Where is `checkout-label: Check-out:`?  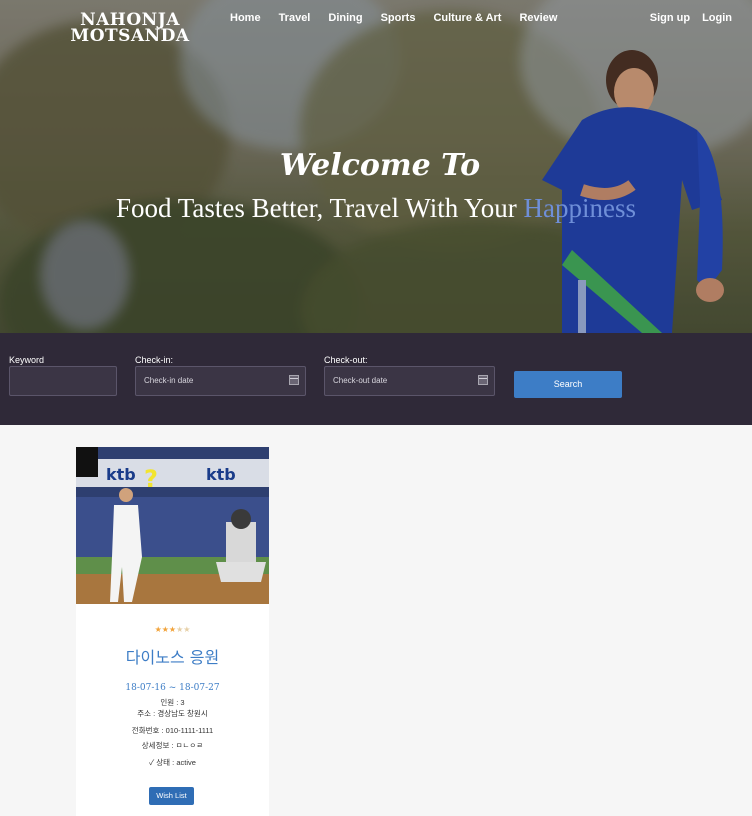
checkout-label: Check-out: is located at coordinates (346, 360).